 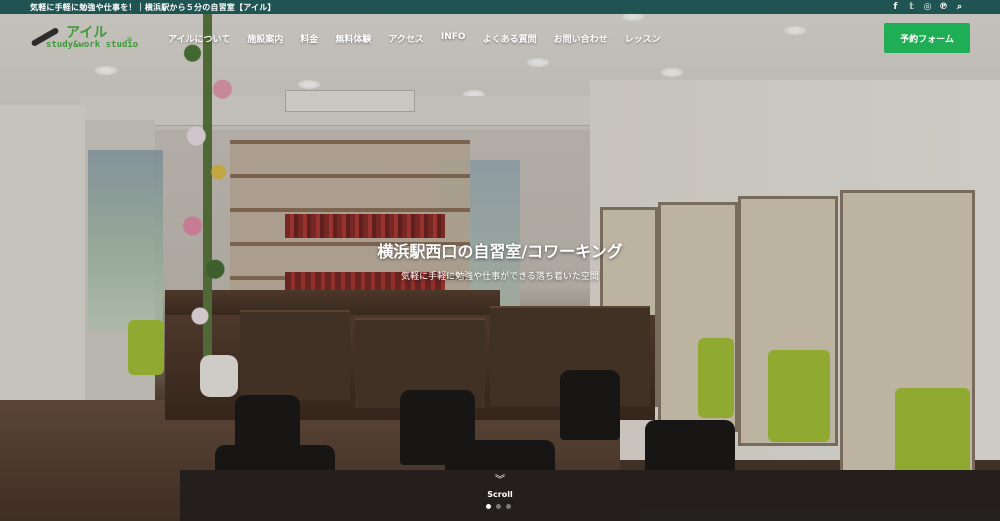 I want to click on social-links: f 𝕥 ◎ ℗ ⌕, so click(x=927, y=7).